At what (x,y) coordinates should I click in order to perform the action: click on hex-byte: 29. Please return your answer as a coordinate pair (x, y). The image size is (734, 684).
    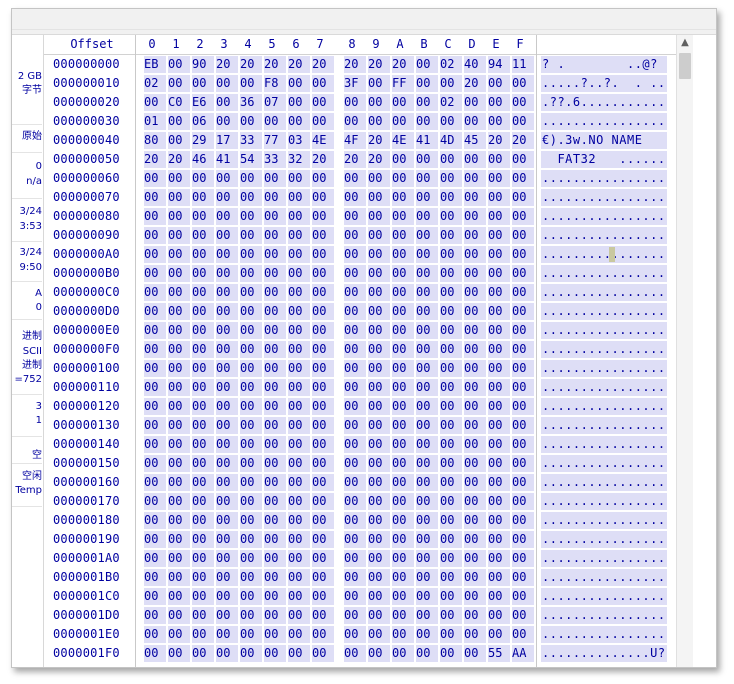
    Looking at the image, I should click on (202, 140).